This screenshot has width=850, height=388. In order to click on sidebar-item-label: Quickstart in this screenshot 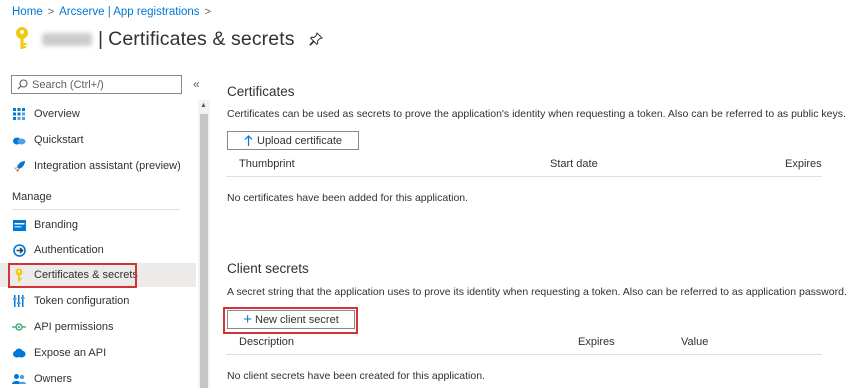, I will do `click(59, 140)`.